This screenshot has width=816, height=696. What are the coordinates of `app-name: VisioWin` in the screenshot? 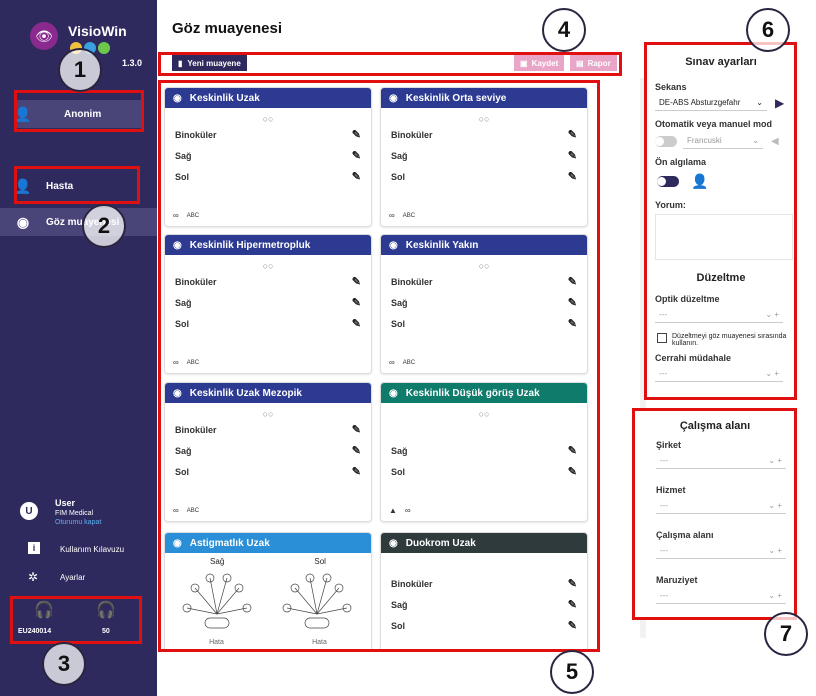 It's located at (97, 31).